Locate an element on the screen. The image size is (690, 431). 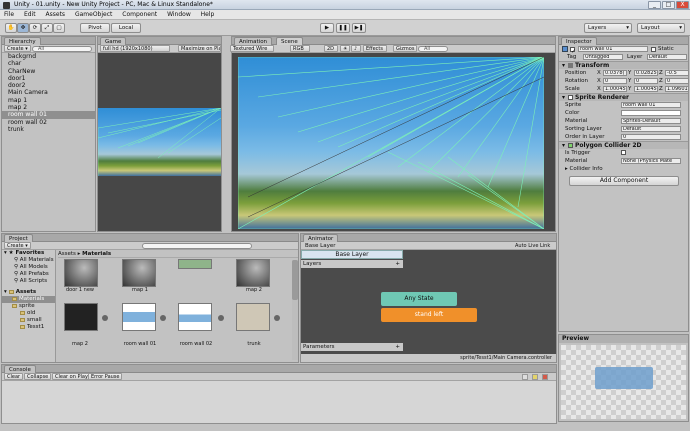
local-toggle: Local is located at coordinates (126, 28).